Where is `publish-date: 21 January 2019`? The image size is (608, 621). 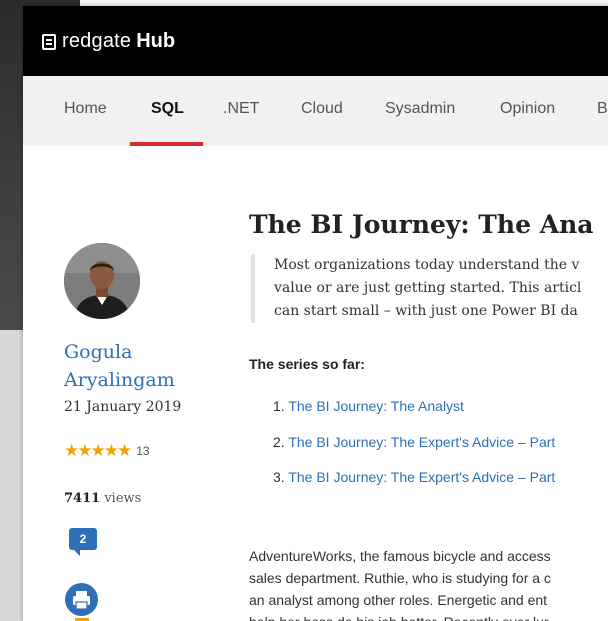 publish-date: 21 January 2019 is located at coordinates (123, 407).